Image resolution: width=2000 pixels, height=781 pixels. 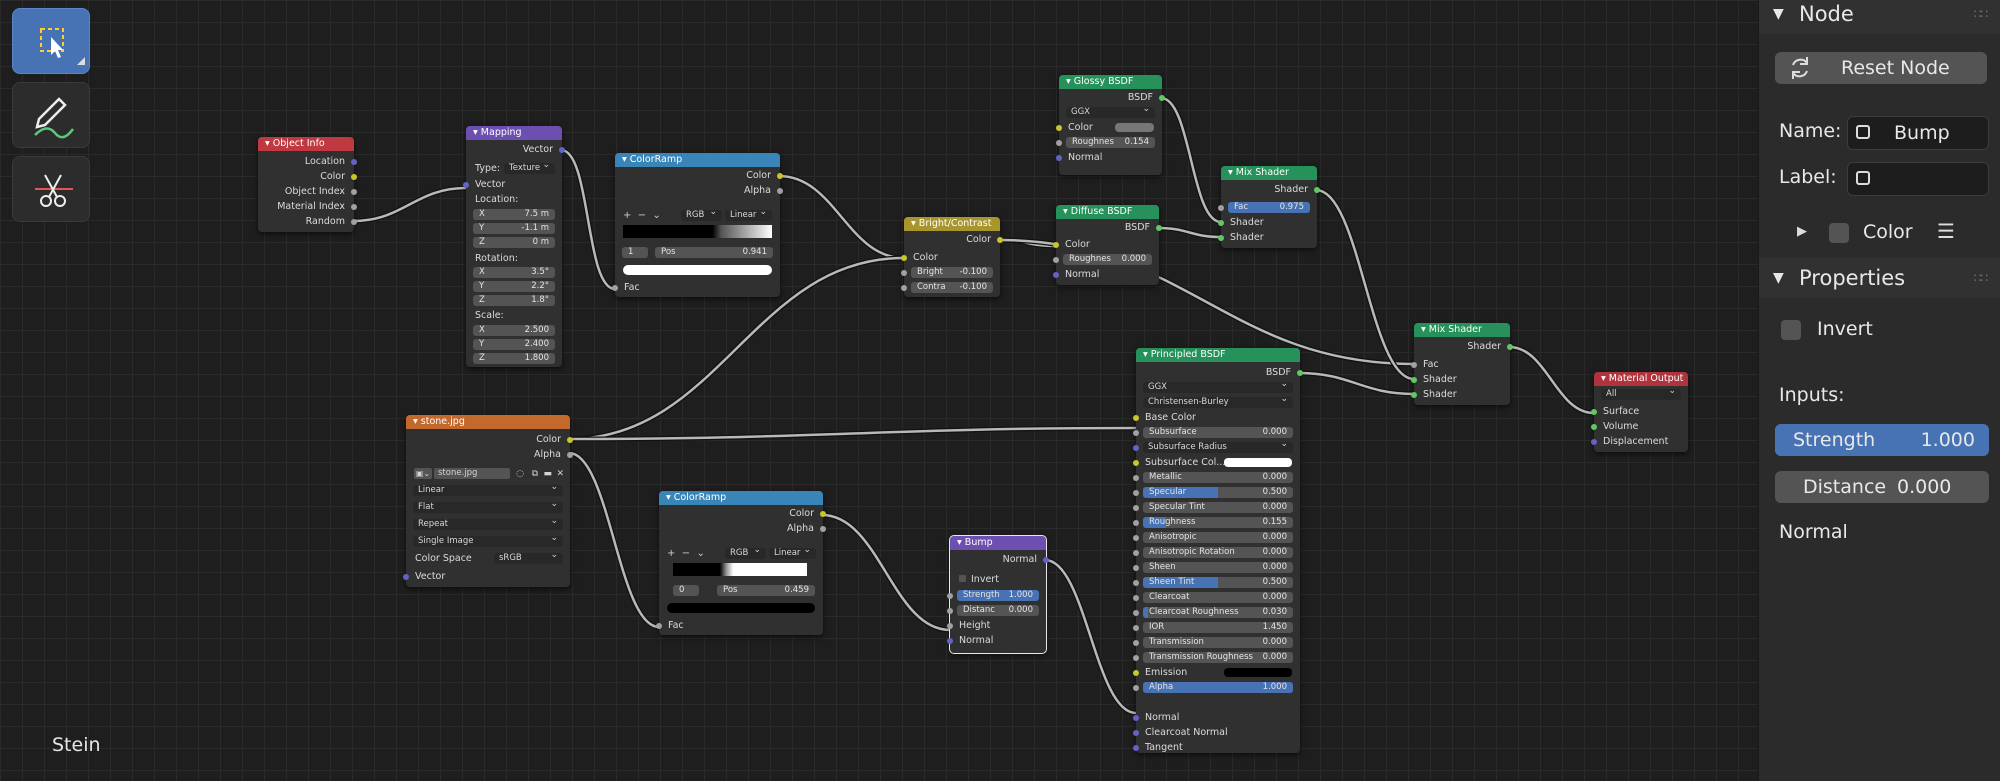 I want to click on label-field, so click(x=1918, y=179).